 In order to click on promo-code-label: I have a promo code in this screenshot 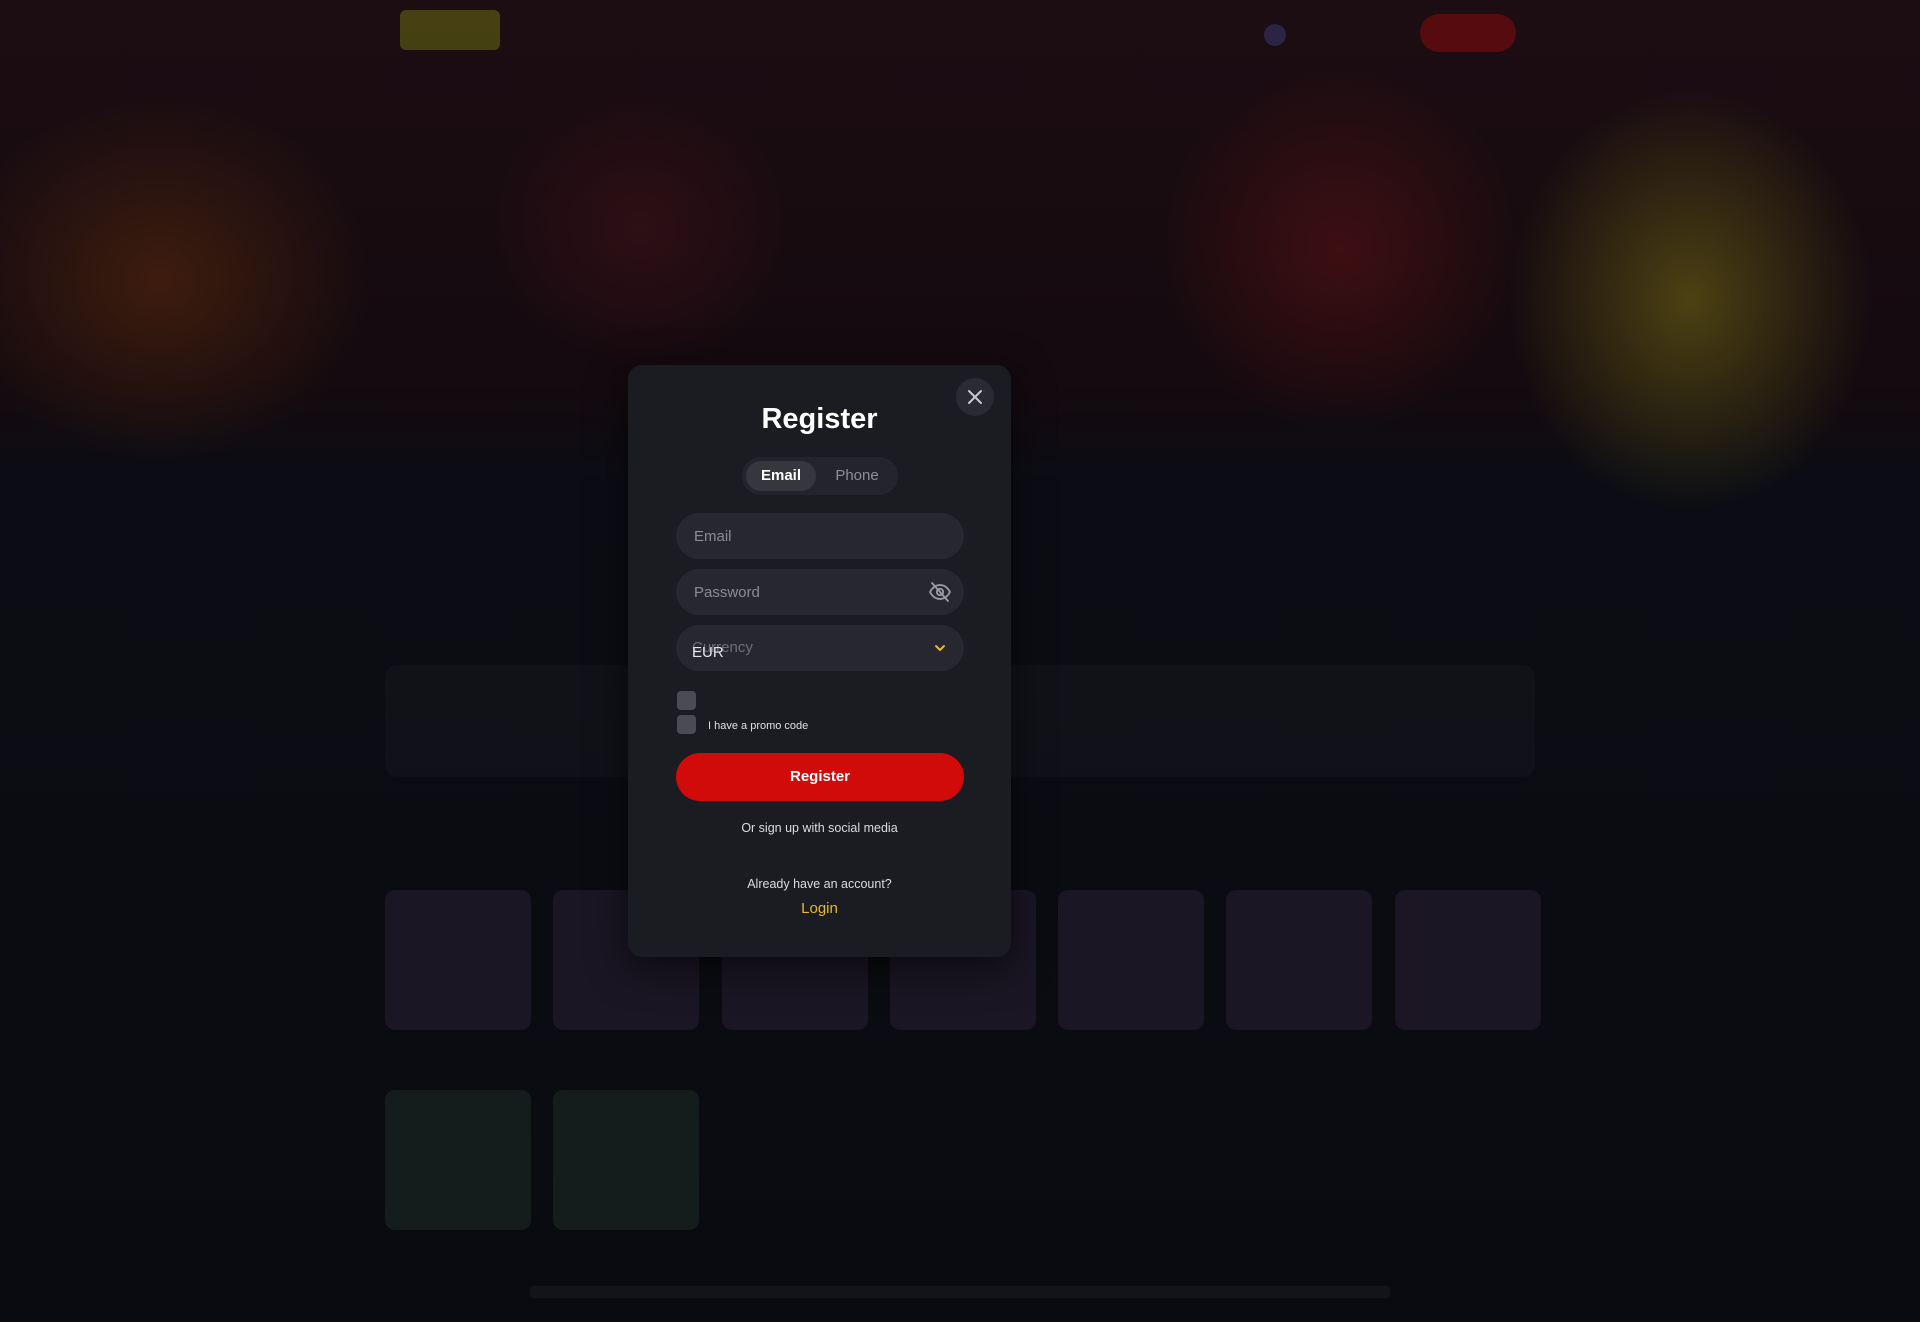, I will do `click(758, 726)`.